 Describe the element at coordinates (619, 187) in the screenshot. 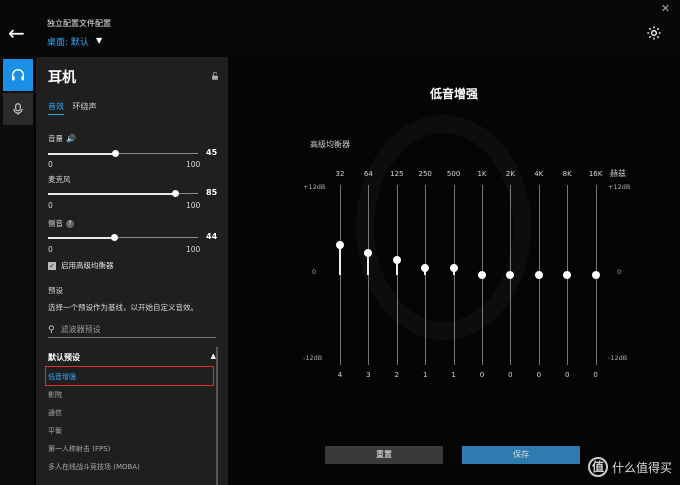

I see `scale-top-right: +12dB` at that location.